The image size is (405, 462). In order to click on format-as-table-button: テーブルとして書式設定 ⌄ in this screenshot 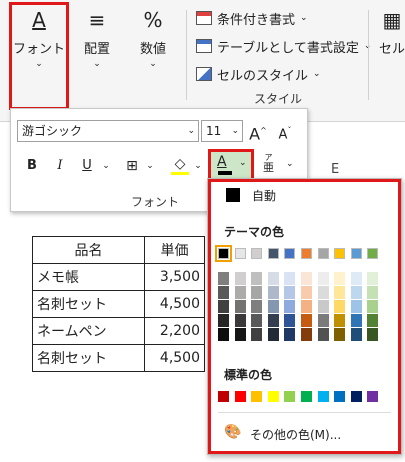, I will do `click(283, 46)`.